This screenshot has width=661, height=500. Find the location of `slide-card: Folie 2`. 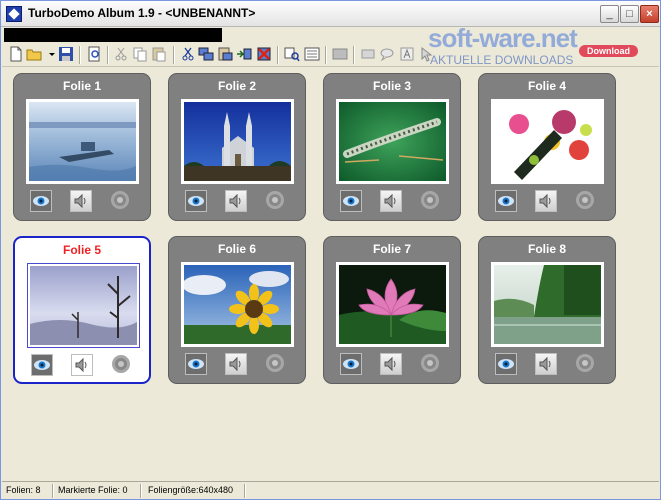

slide-card: Folie 2 is located at coordinates (237, 147).